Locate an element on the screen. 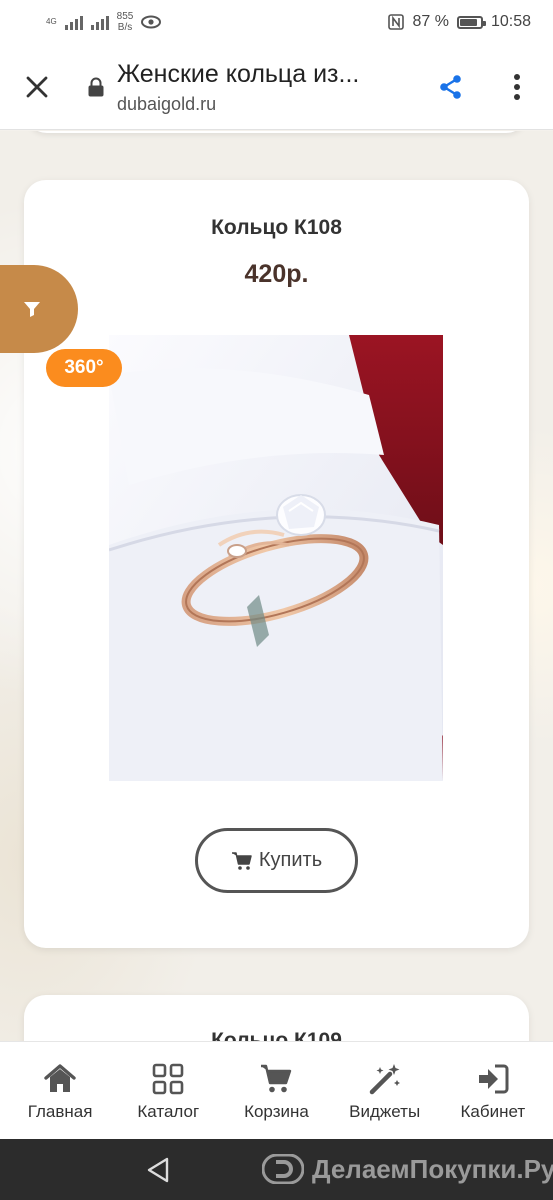 The height and width of the screenshot is (1200, 553). product-price: 420р. is located at coordinates (276, 274).